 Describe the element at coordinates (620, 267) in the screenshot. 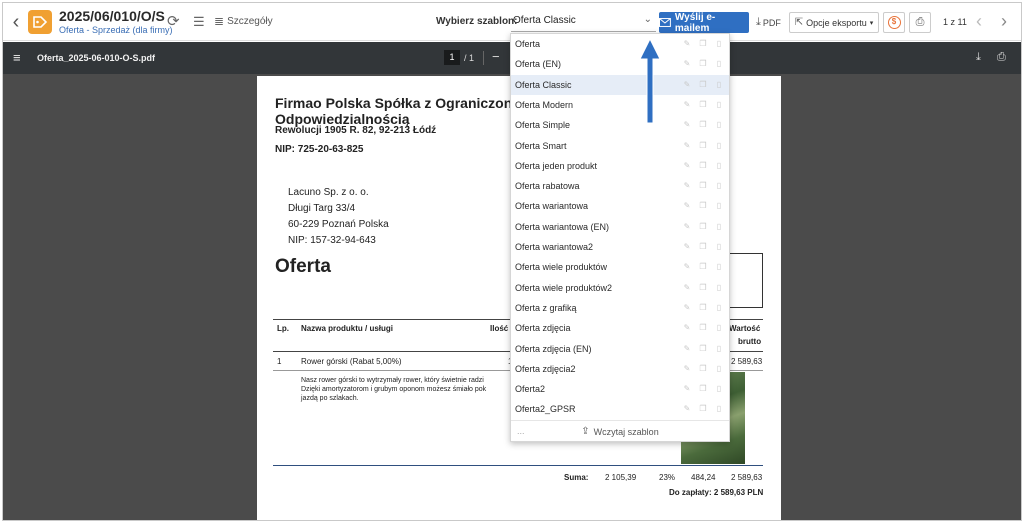

I see `template-option: Oferta wiele produktów ✎ ❐ ▯` at that location.